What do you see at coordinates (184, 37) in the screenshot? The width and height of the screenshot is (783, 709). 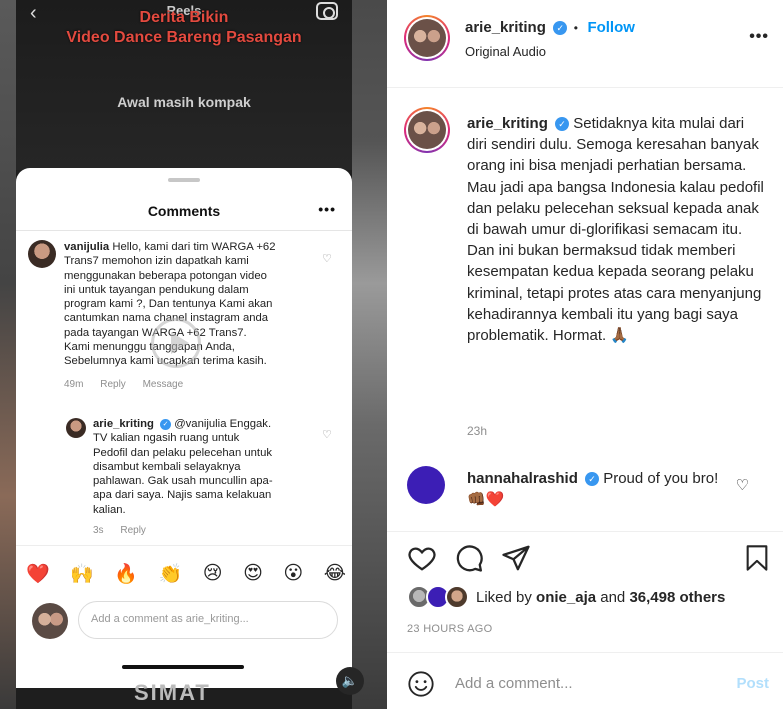 I see `video-caption-line2: Video Dance Bareng Pasangan` at bounding box center [184, 37].